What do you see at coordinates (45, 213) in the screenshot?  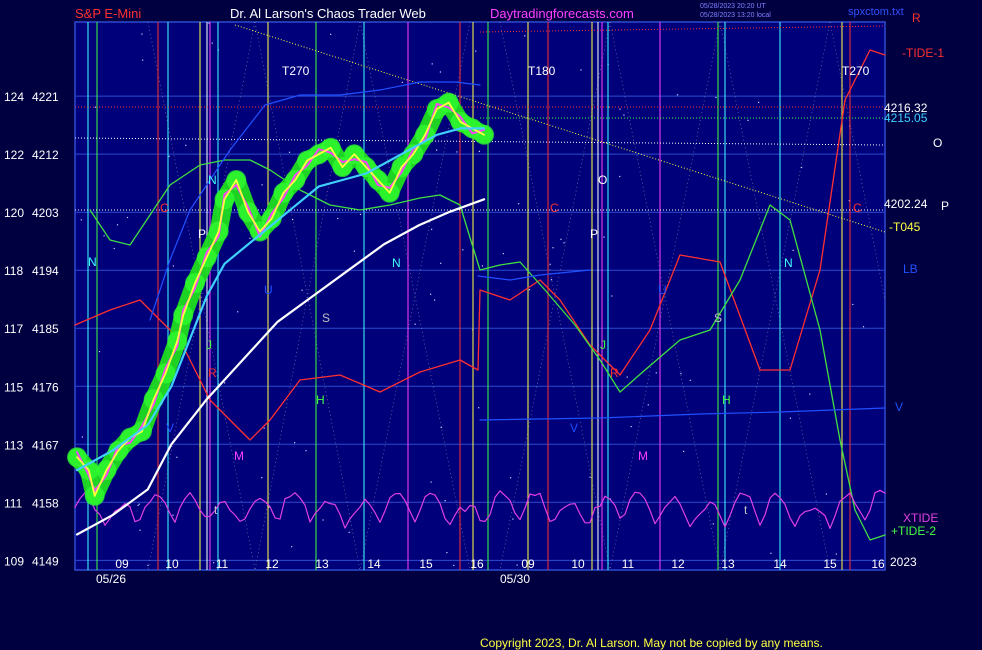 I see `y-tick-right: 4203` at bounding box center [45, 213].